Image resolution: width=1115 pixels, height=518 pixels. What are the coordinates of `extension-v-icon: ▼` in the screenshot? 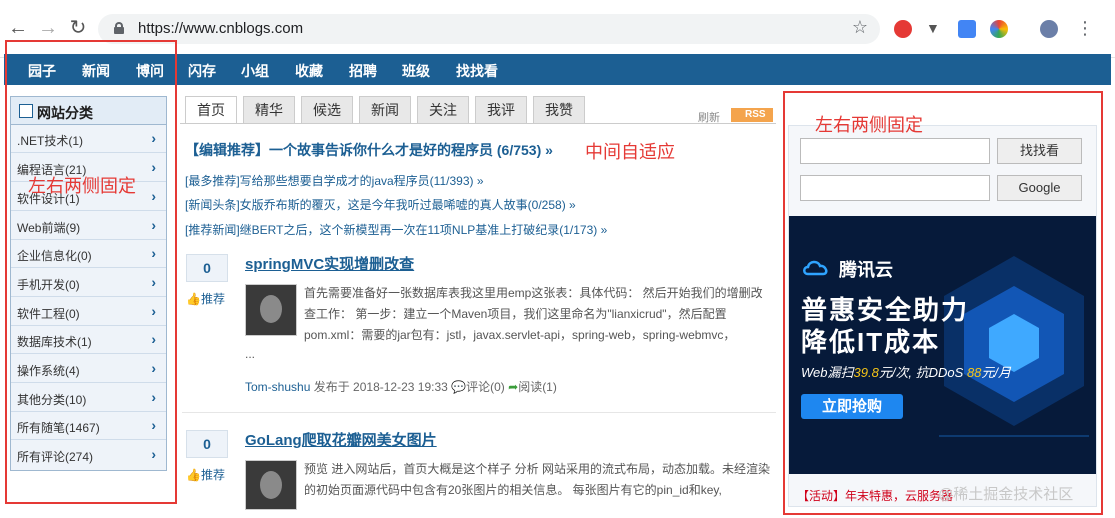 It's located at (935, 29).